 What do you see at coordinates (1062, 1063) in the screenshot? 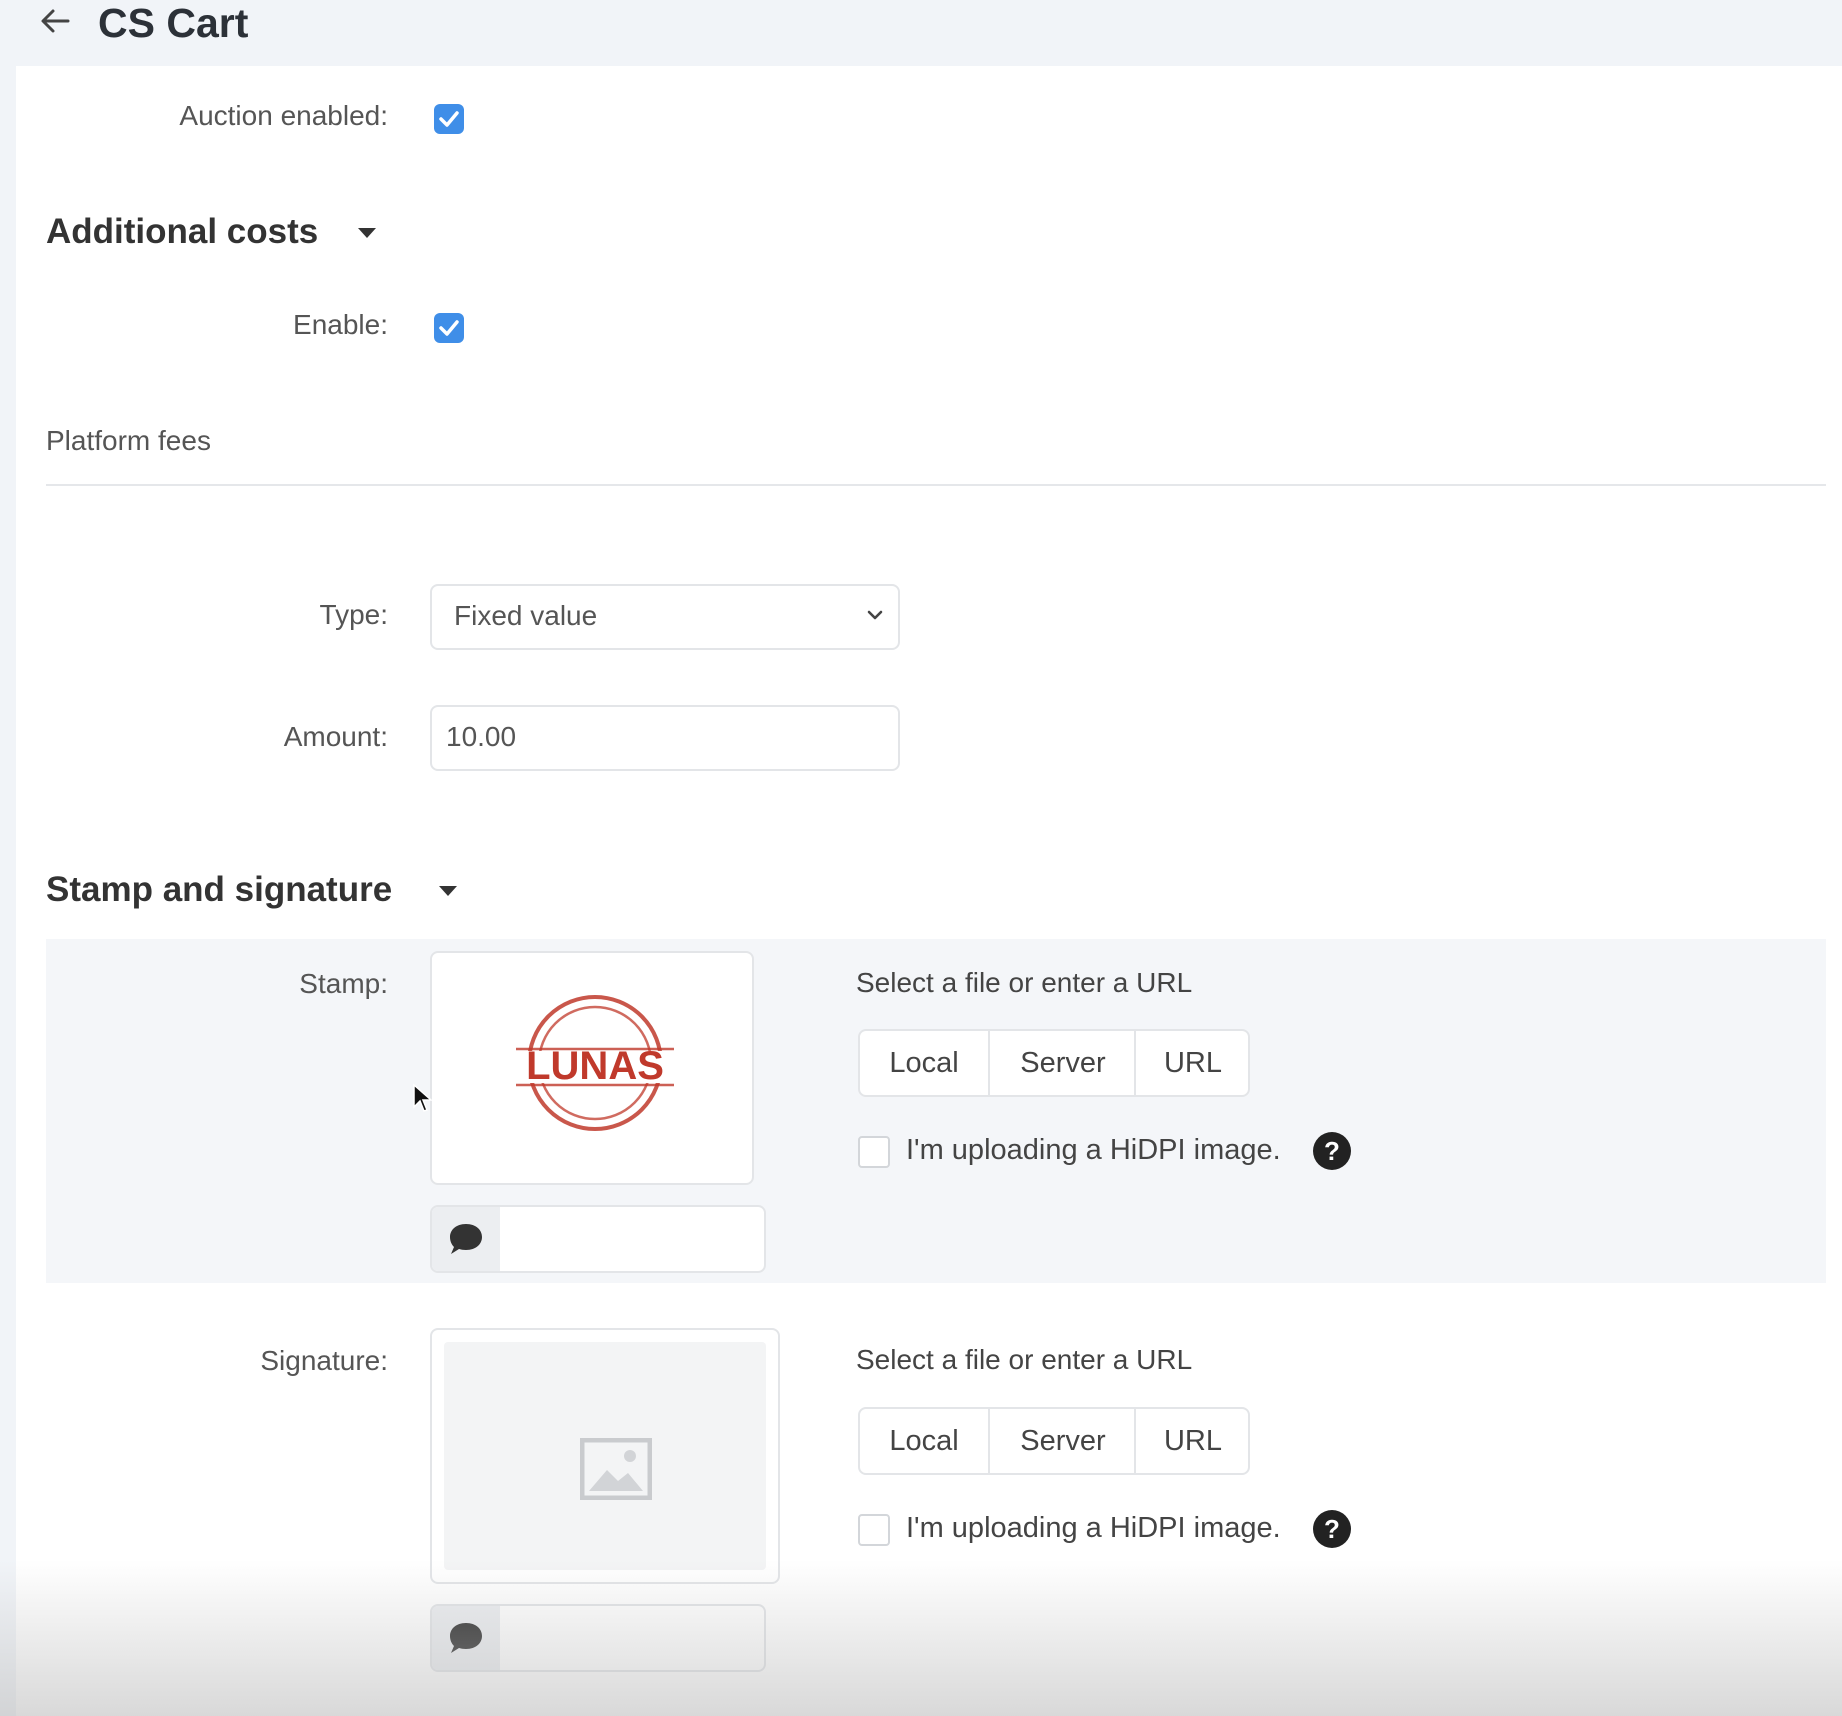
I see `stamp-server-button: Server` at bounding box center [1062, 1063].